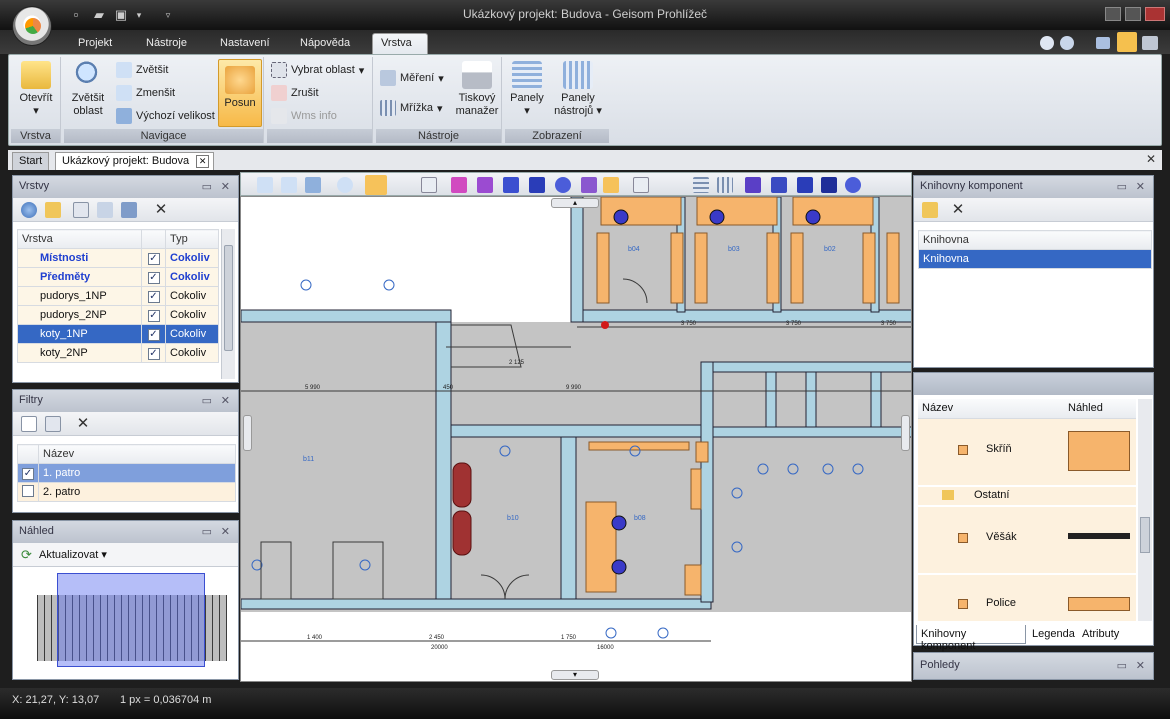  Describe the element at coordinates (145, 93) in the screenshot. I see `zoom-out-button: Zmenšit` at that location.